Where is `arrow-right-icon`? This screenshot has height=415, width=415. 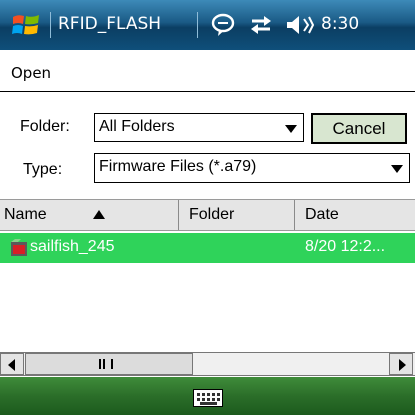 arrow-right-icon is located at coordinates (402, 365).